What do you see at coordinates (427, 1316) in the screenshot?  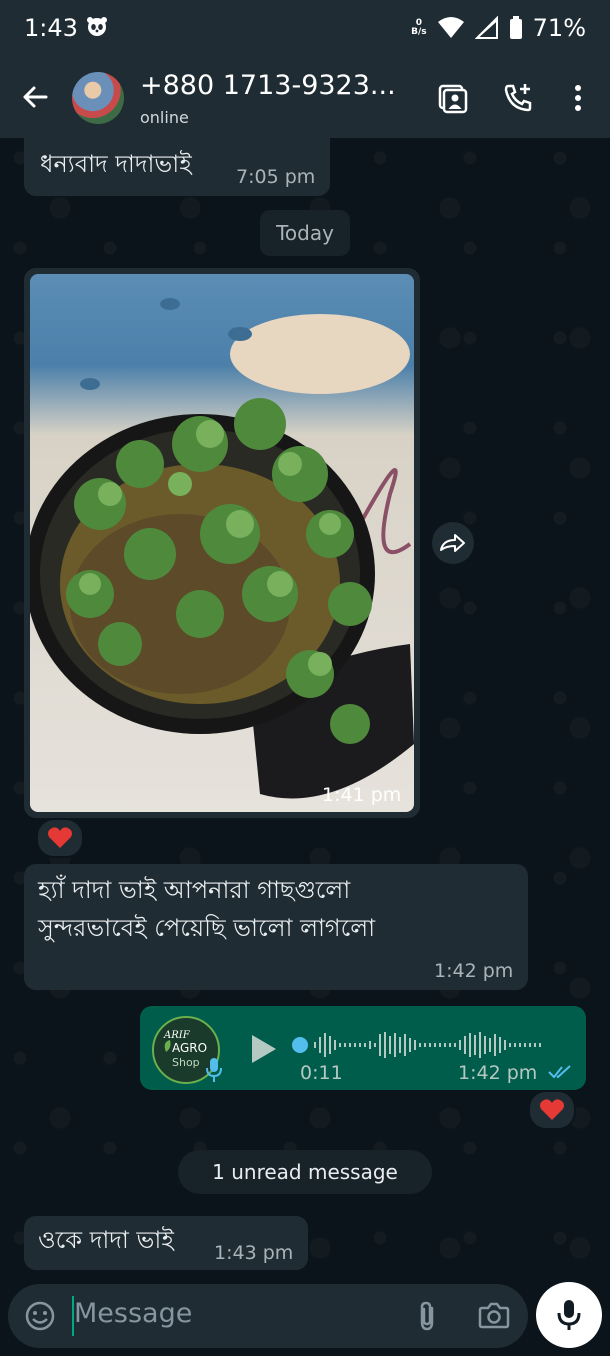 I see `attach-icon` at bounding box center [427, 1316].